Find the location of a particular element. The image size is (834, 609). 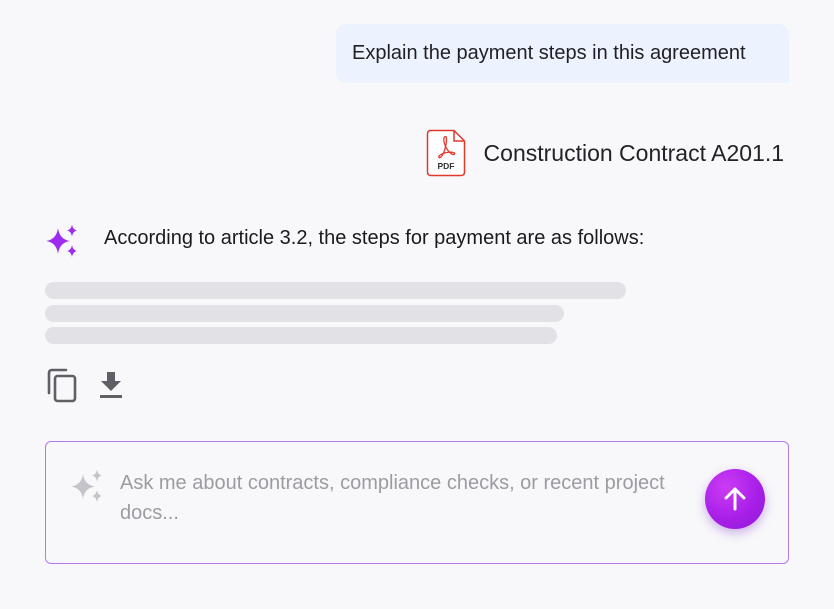

download-icon is located at coordinates (111, 385).